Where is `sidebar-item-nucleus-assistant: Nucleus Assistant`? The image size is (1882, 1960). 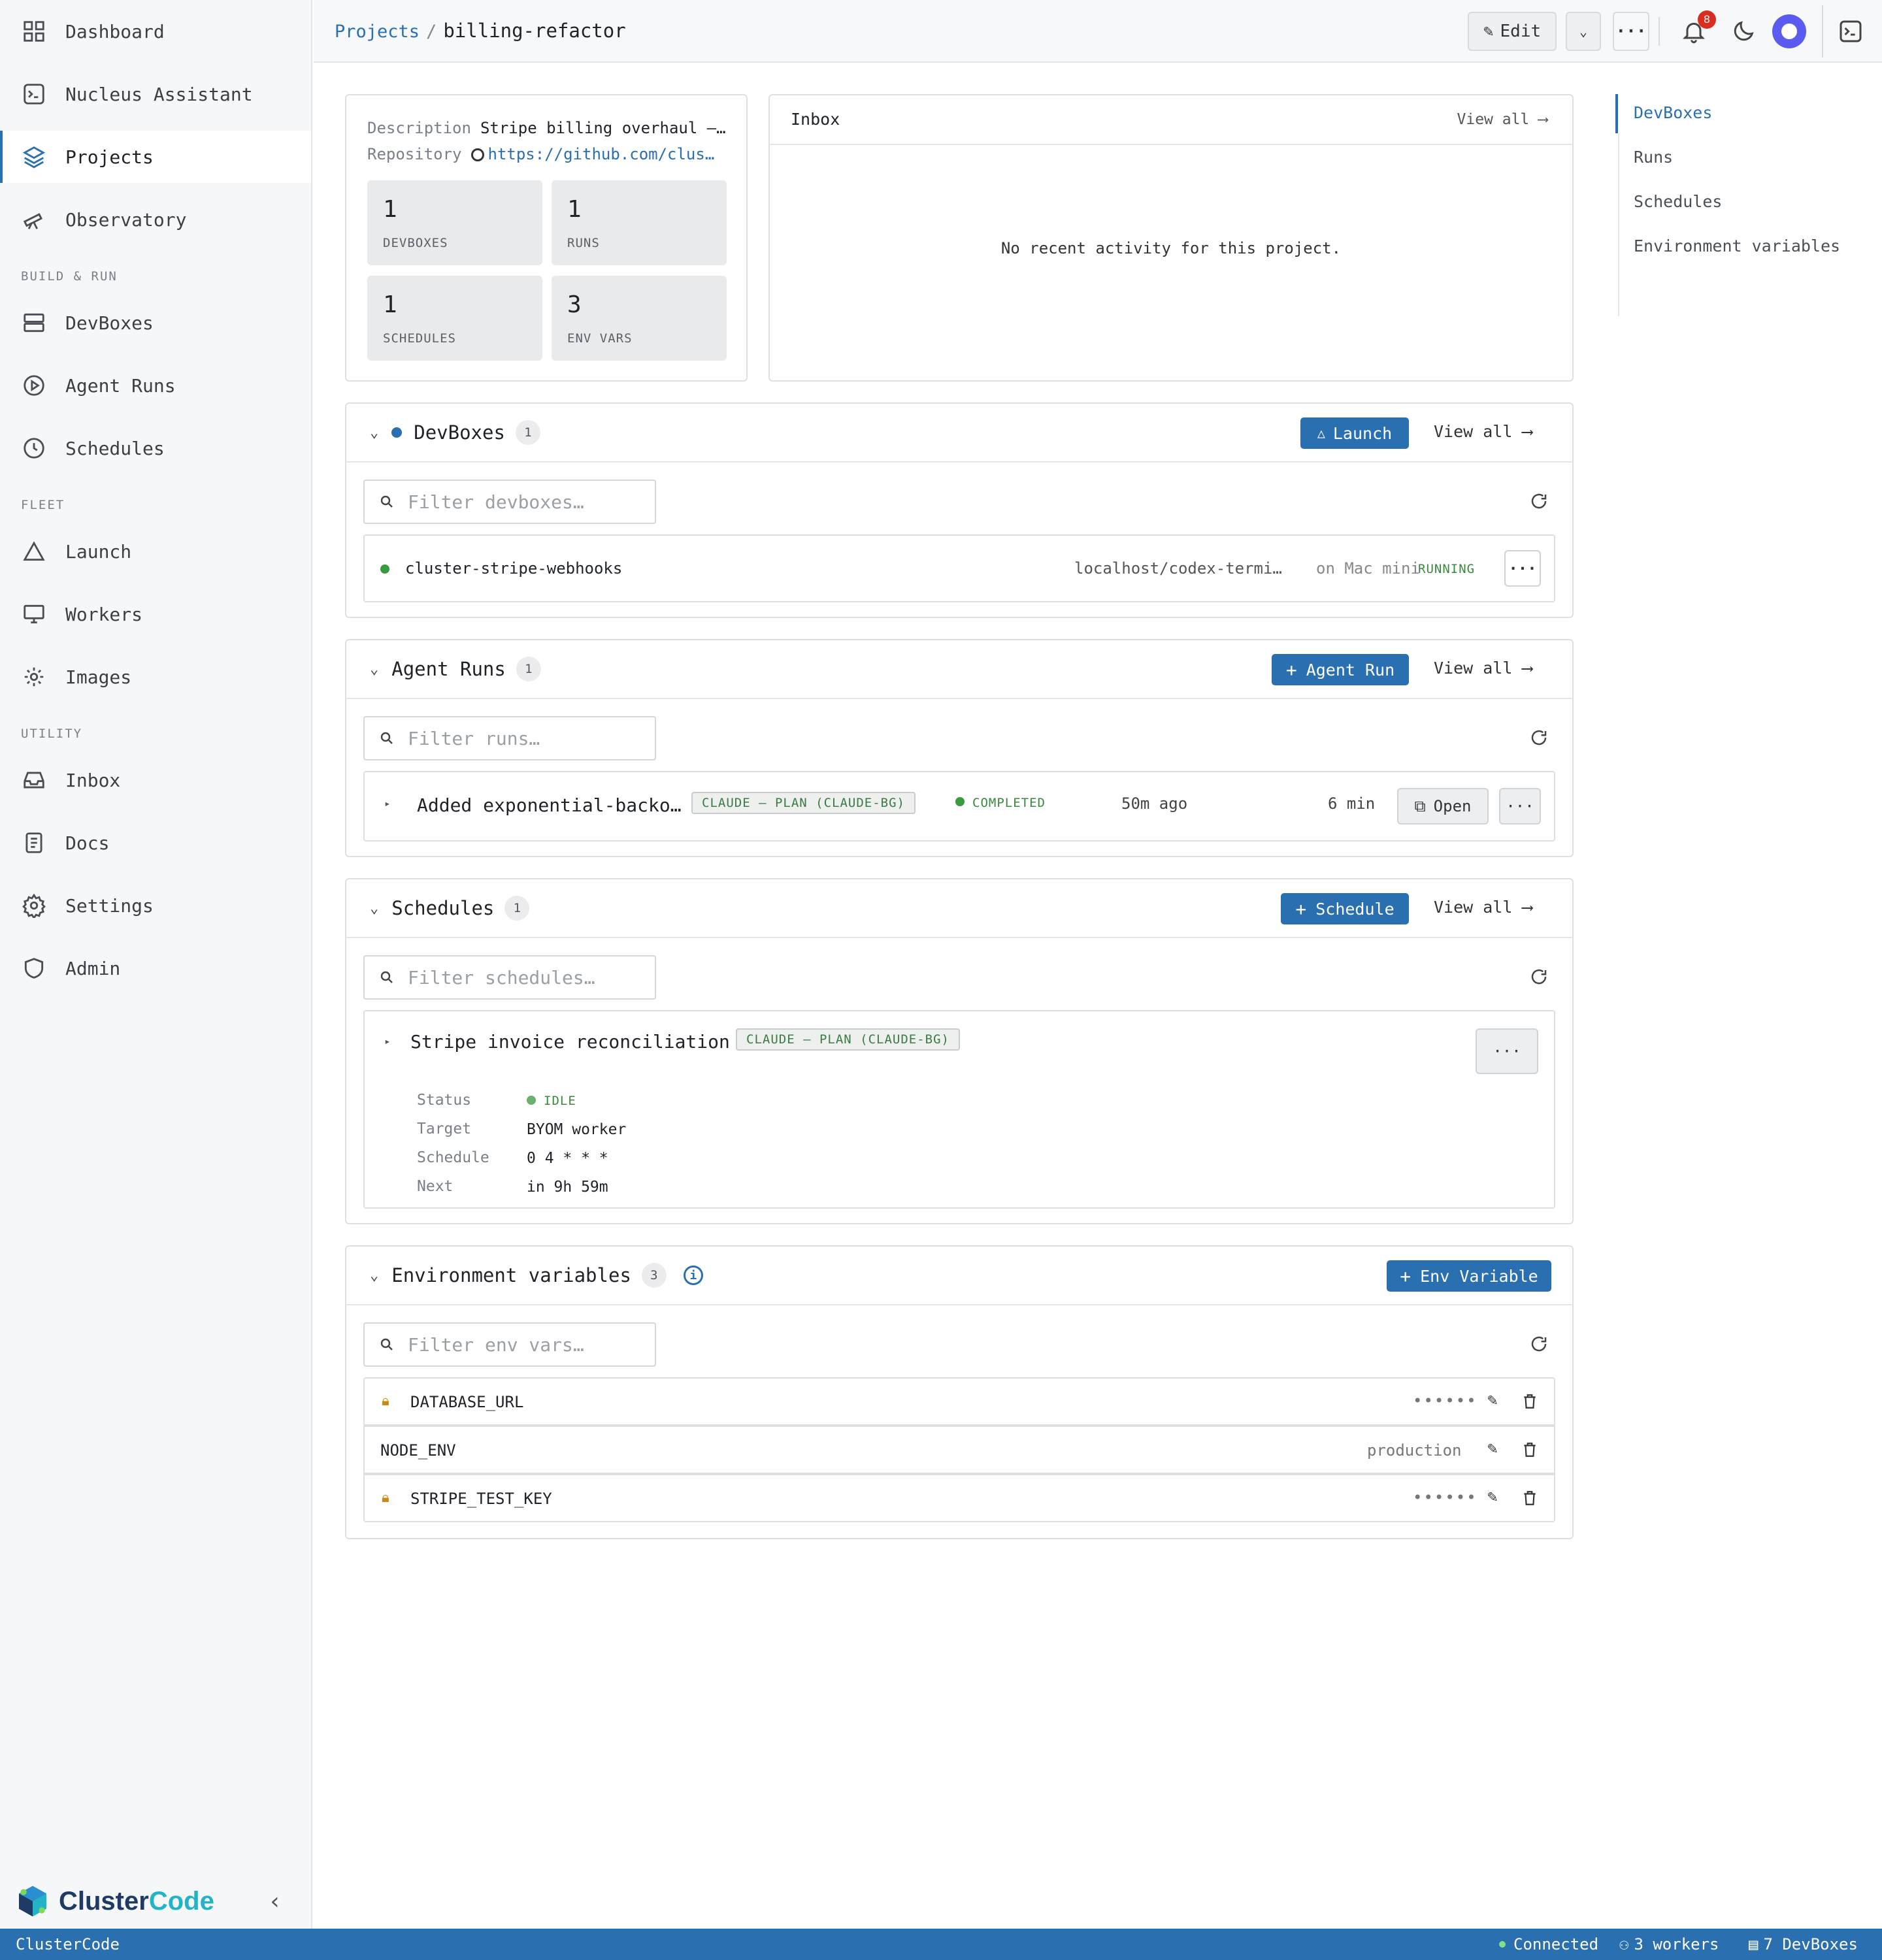
sidebar-item-nucleus-assistant: Nucleus Assistant is located at coordinates (155, 94).